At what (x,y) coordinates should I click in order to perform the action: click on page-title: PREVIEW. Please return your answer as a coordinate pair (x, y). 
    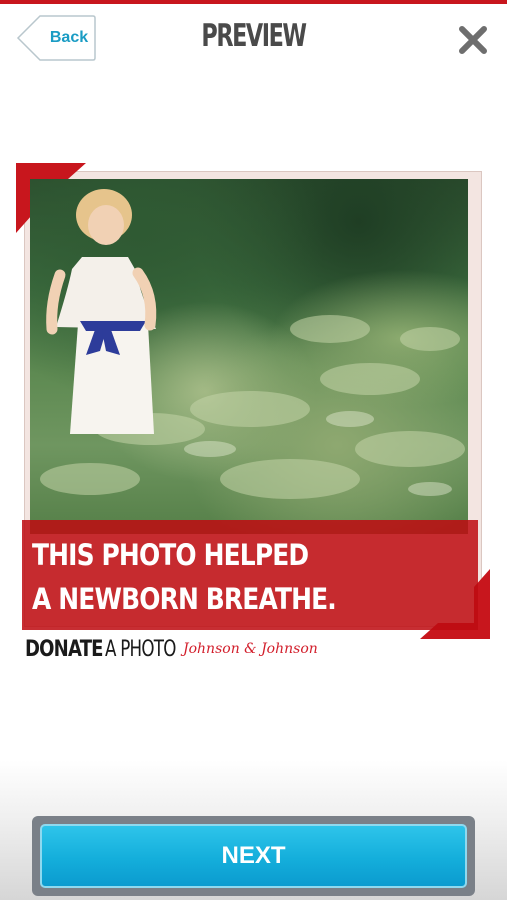
    Looking at the image, I should click on (254, 36).